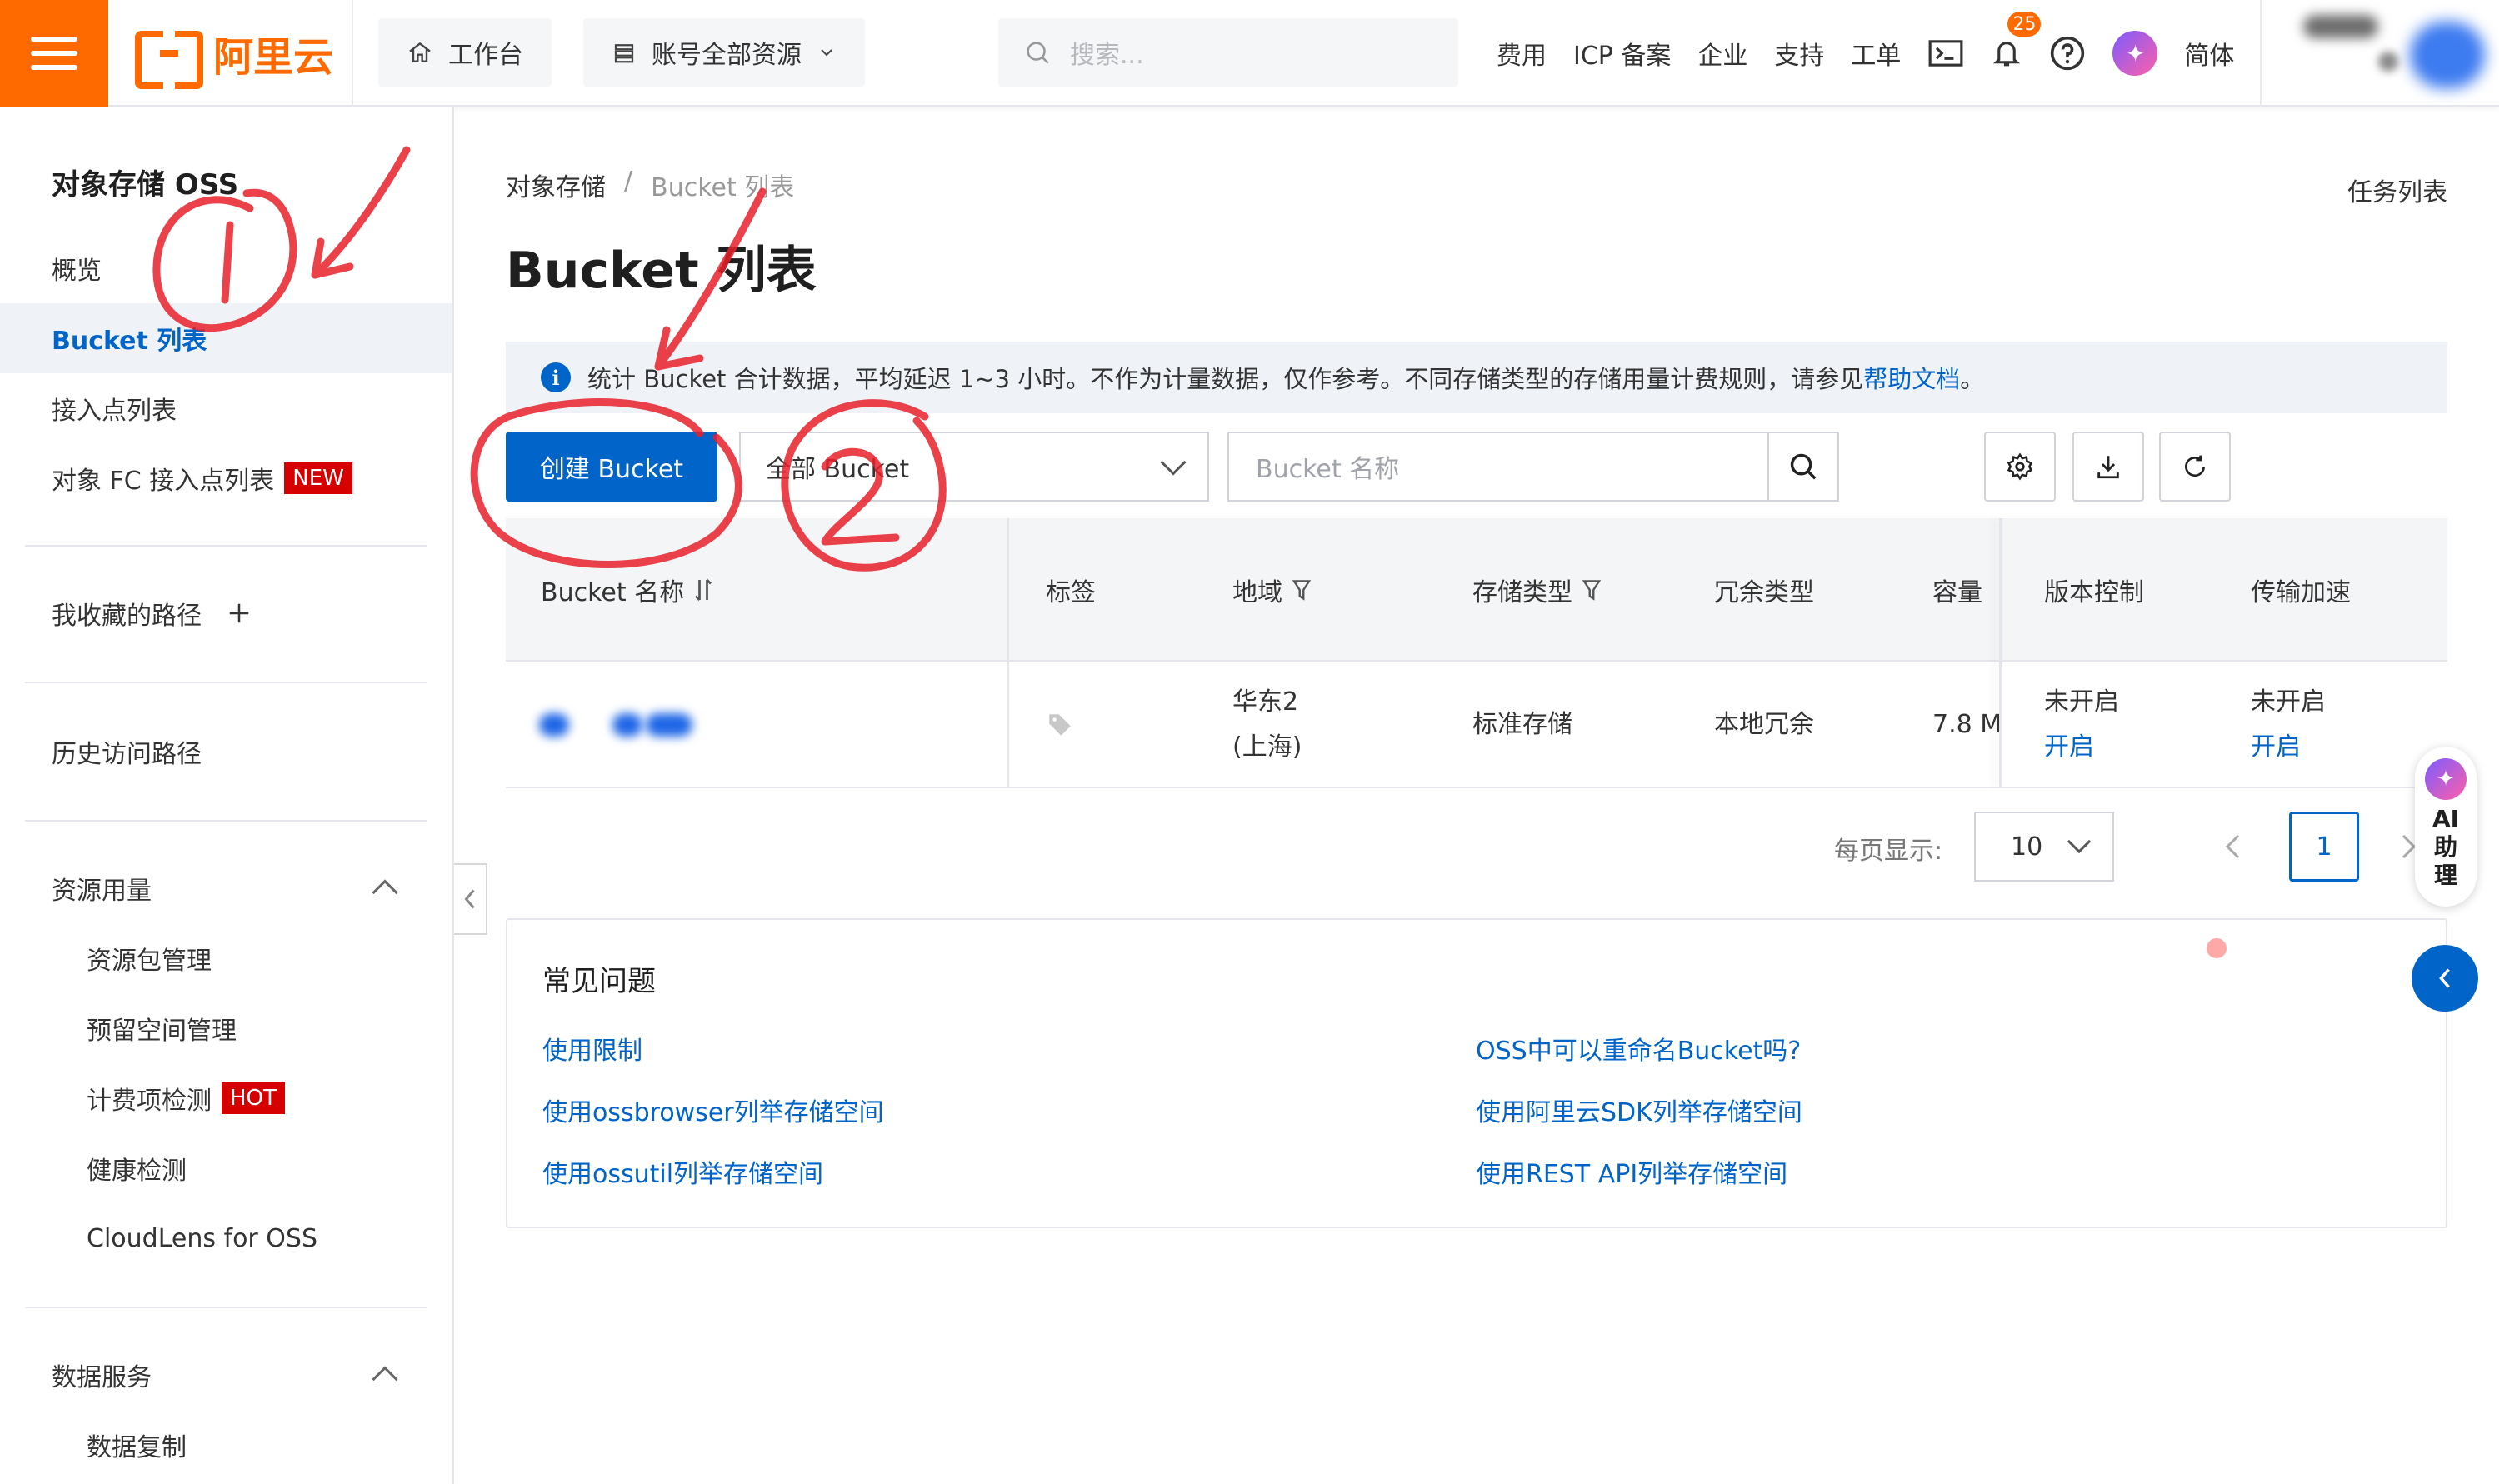  What do you see at coordinates (226, 268) in the screenshot?
I see `sidebar-item-overview: 概览` at bounding box center [226, 268].